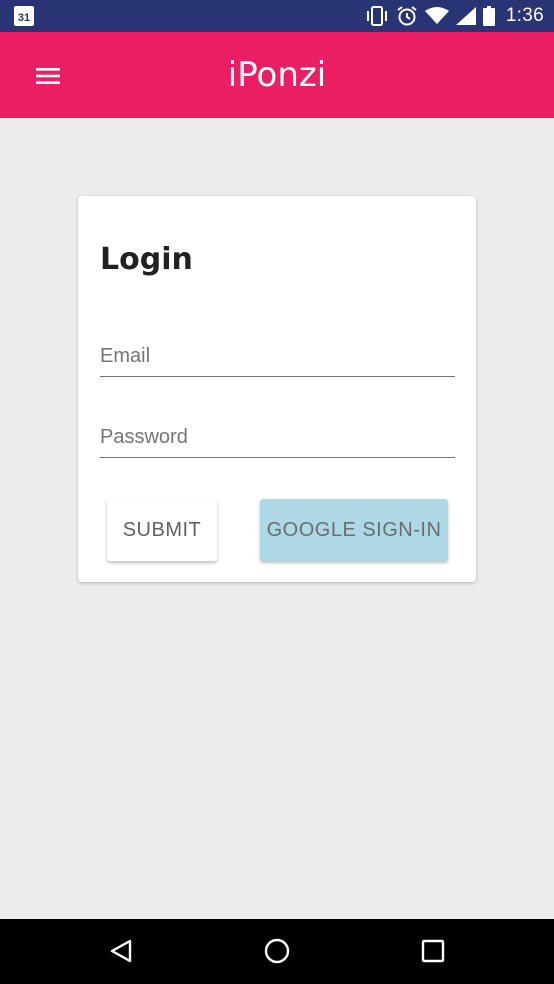 Image resolution: width=554 pixels, height=984 pixels. I want to click on wifi-icon, so click(436, 16).